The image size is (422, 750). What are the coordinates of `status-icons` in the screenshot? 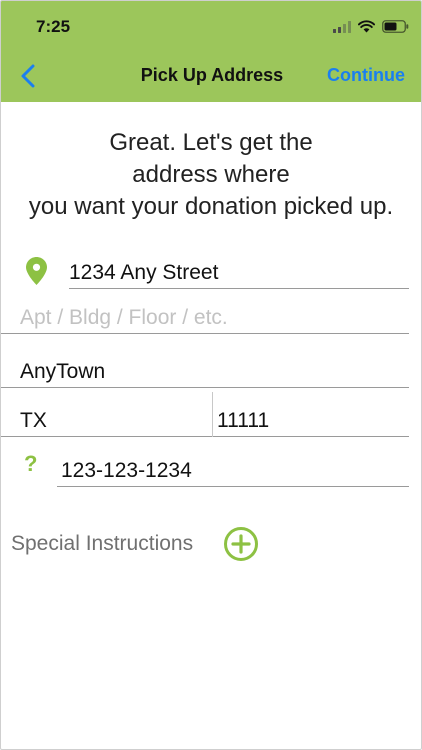 It's located at (371, 26).